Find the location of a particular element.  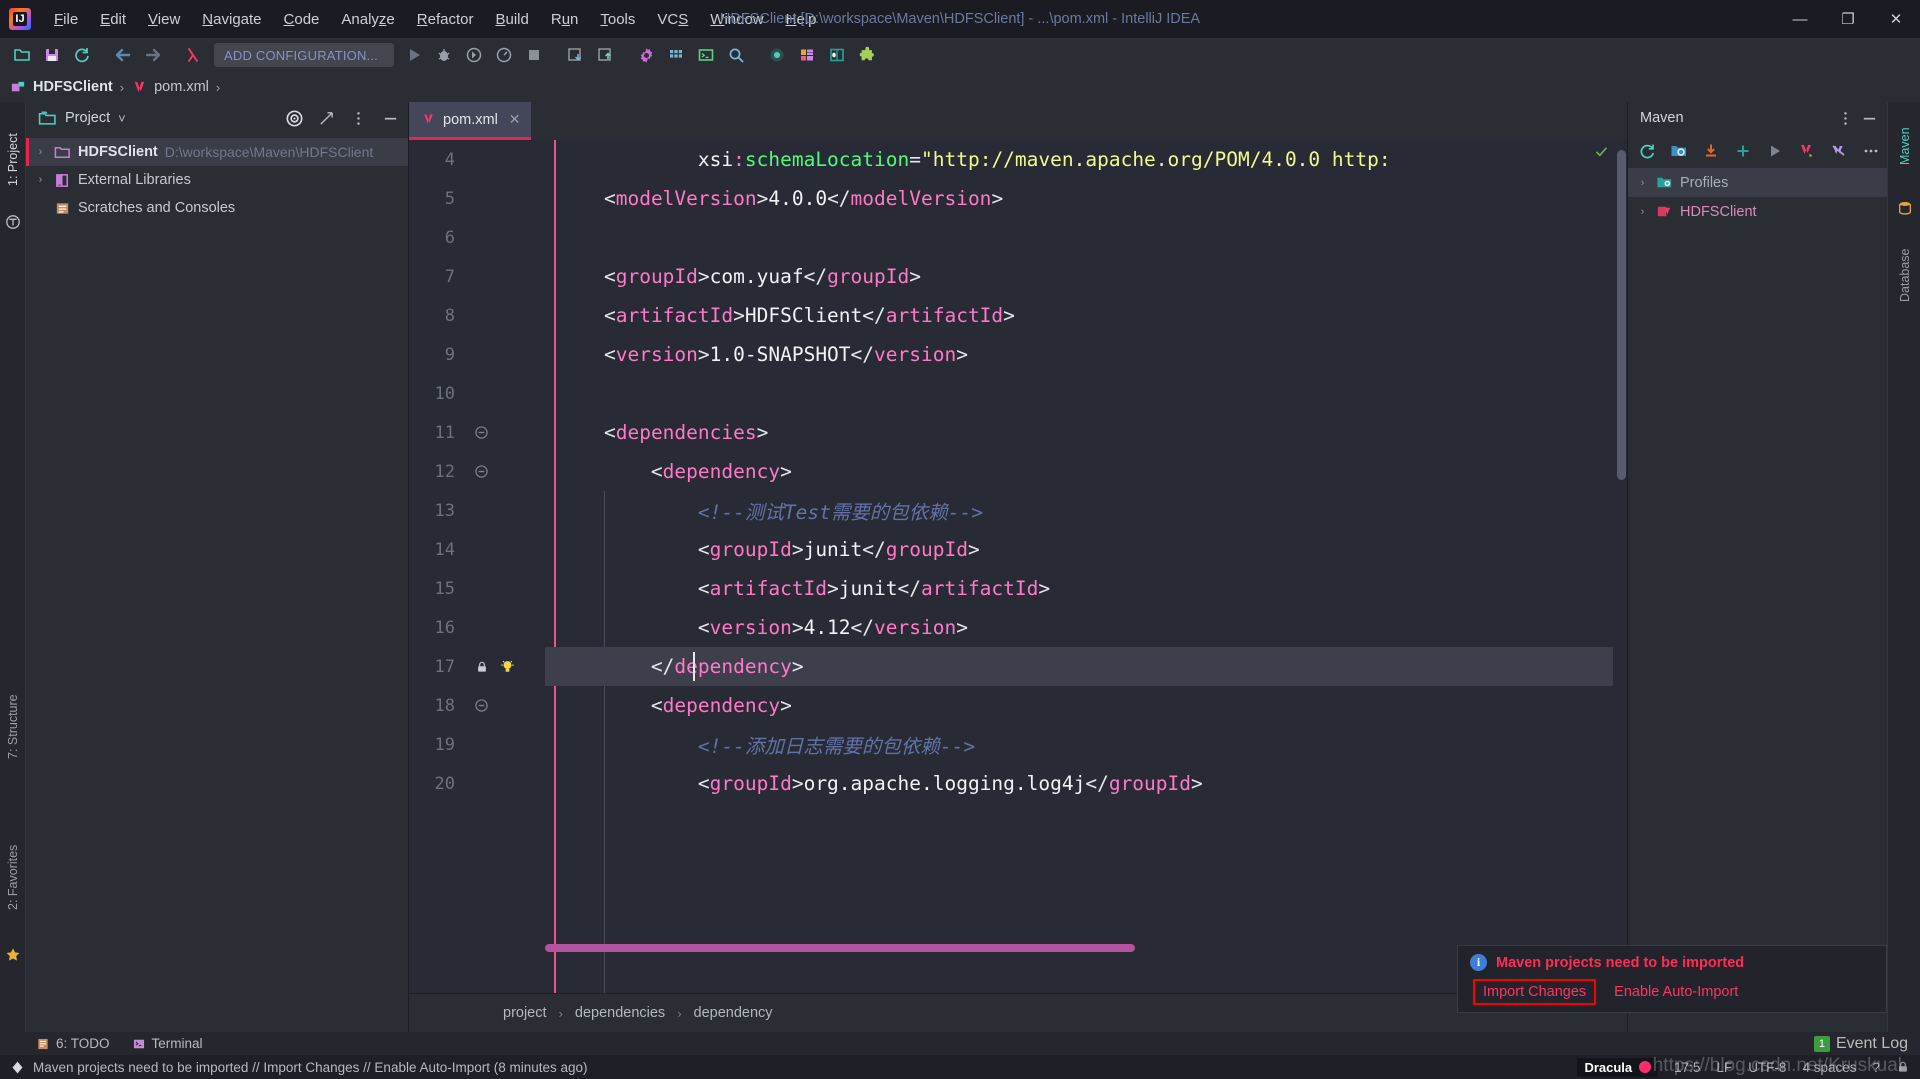

profiler-icon is located at coordinates (504, 55).